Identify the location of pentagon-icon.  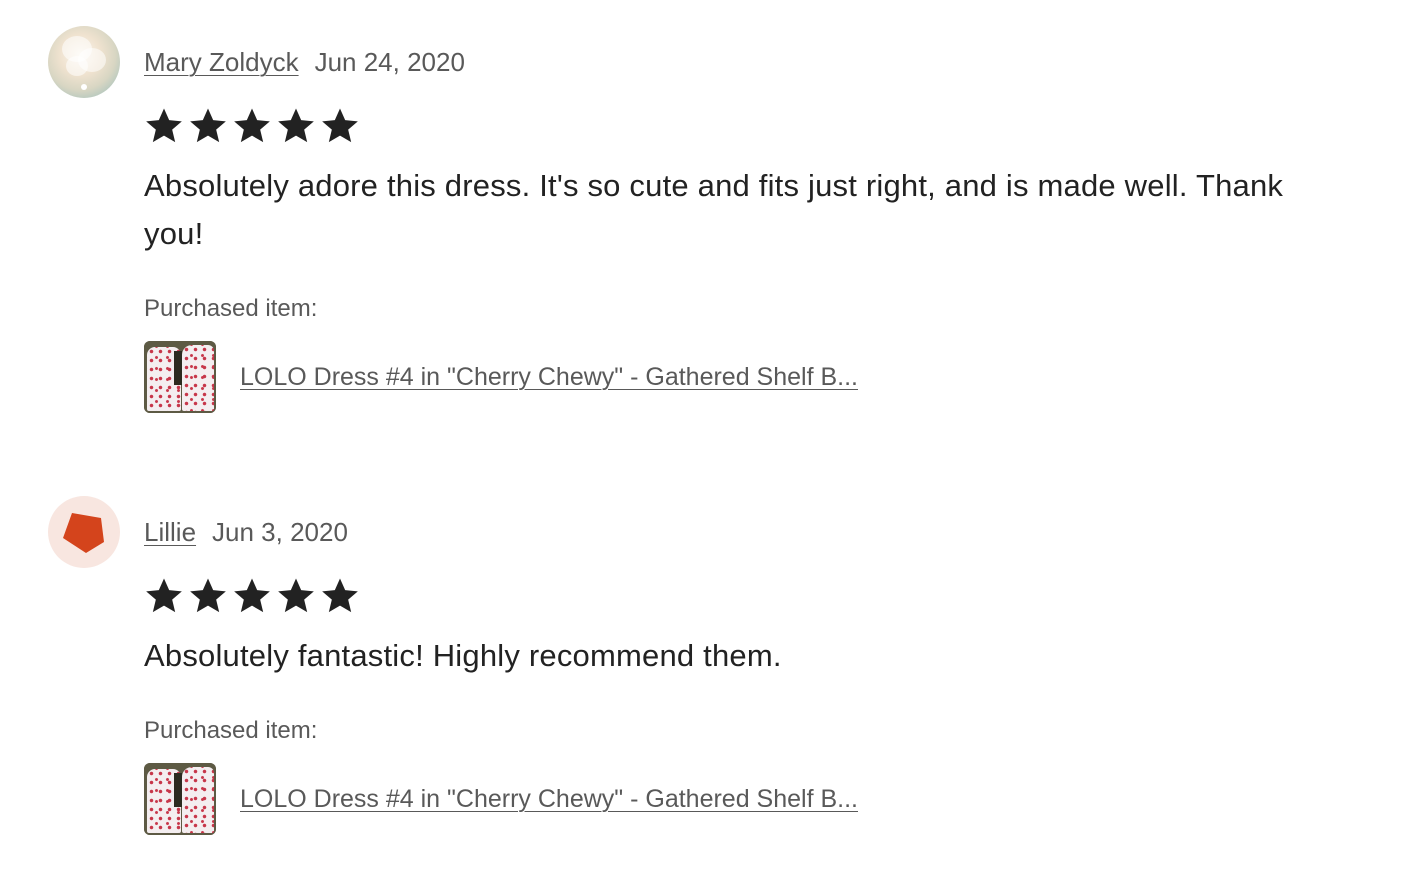
(83, 533).